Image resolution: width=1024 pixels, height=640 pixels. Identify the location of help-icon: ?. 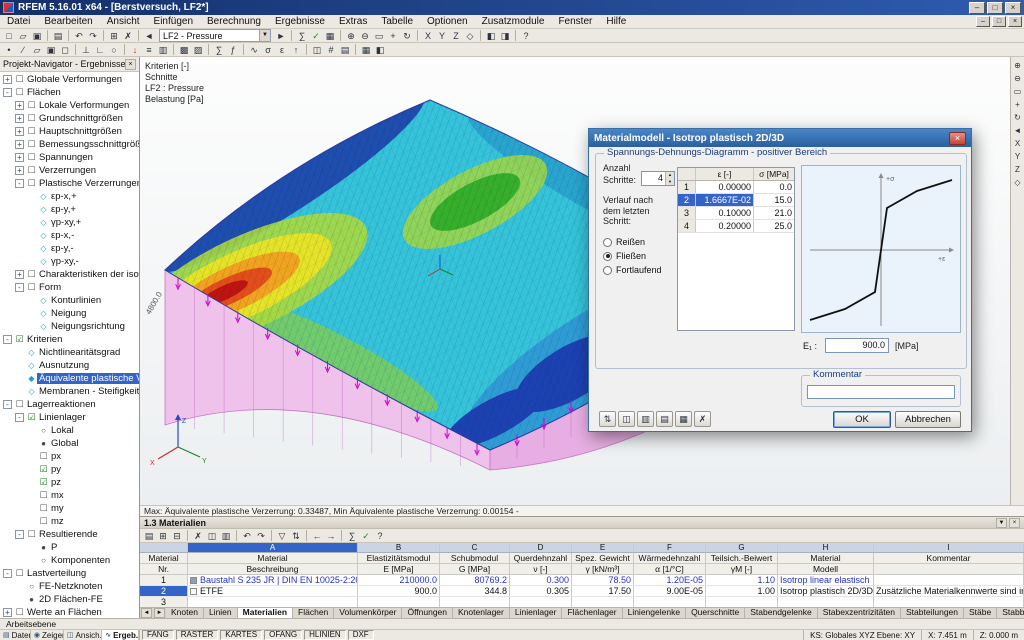
(526, 35).